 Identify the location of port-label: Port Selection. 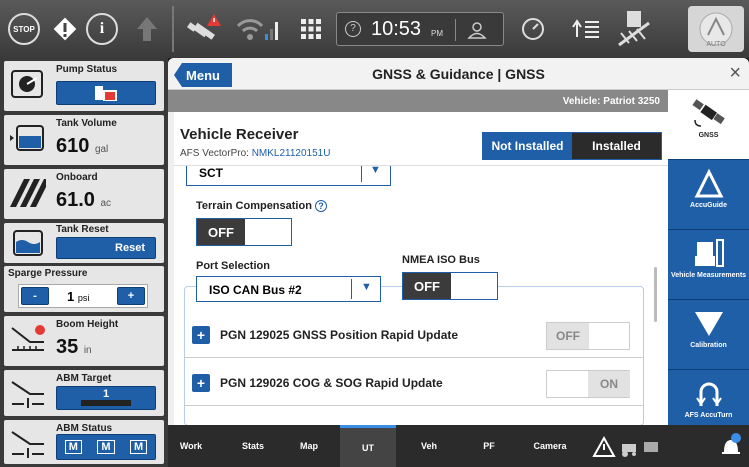
(233, 266).